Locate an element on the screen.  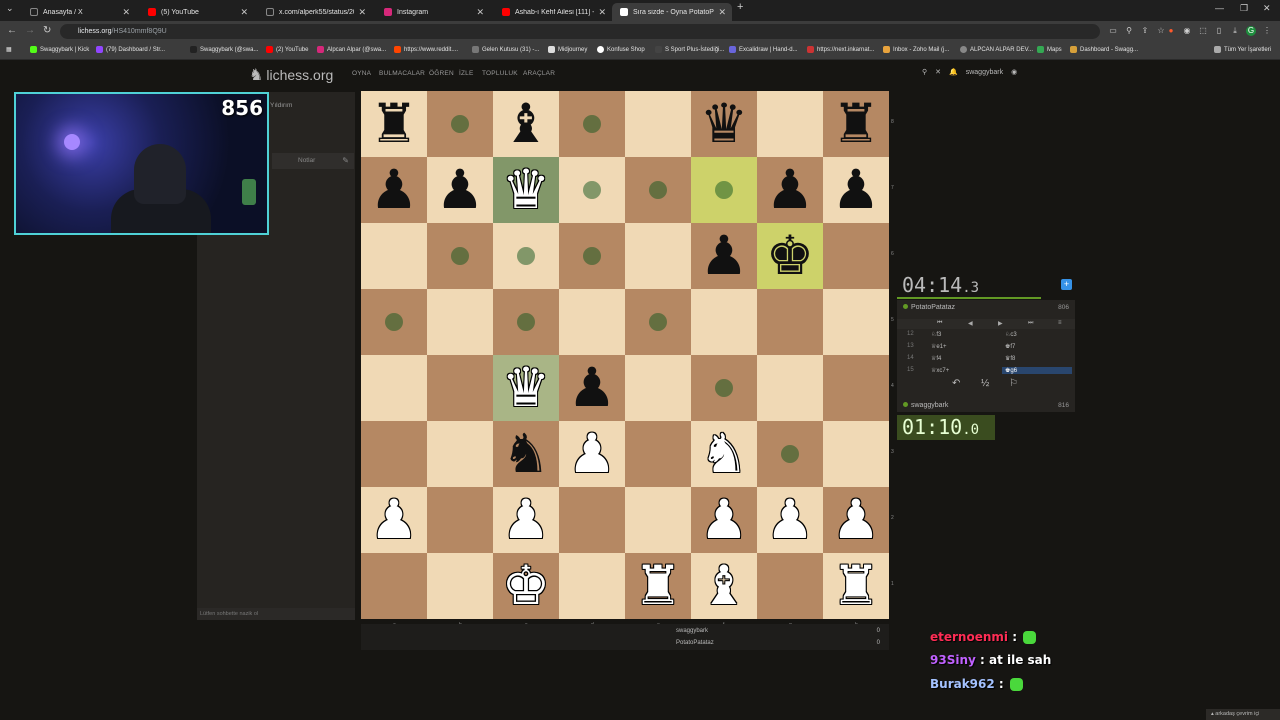
square-c6 is located at coordinates (526, 256).